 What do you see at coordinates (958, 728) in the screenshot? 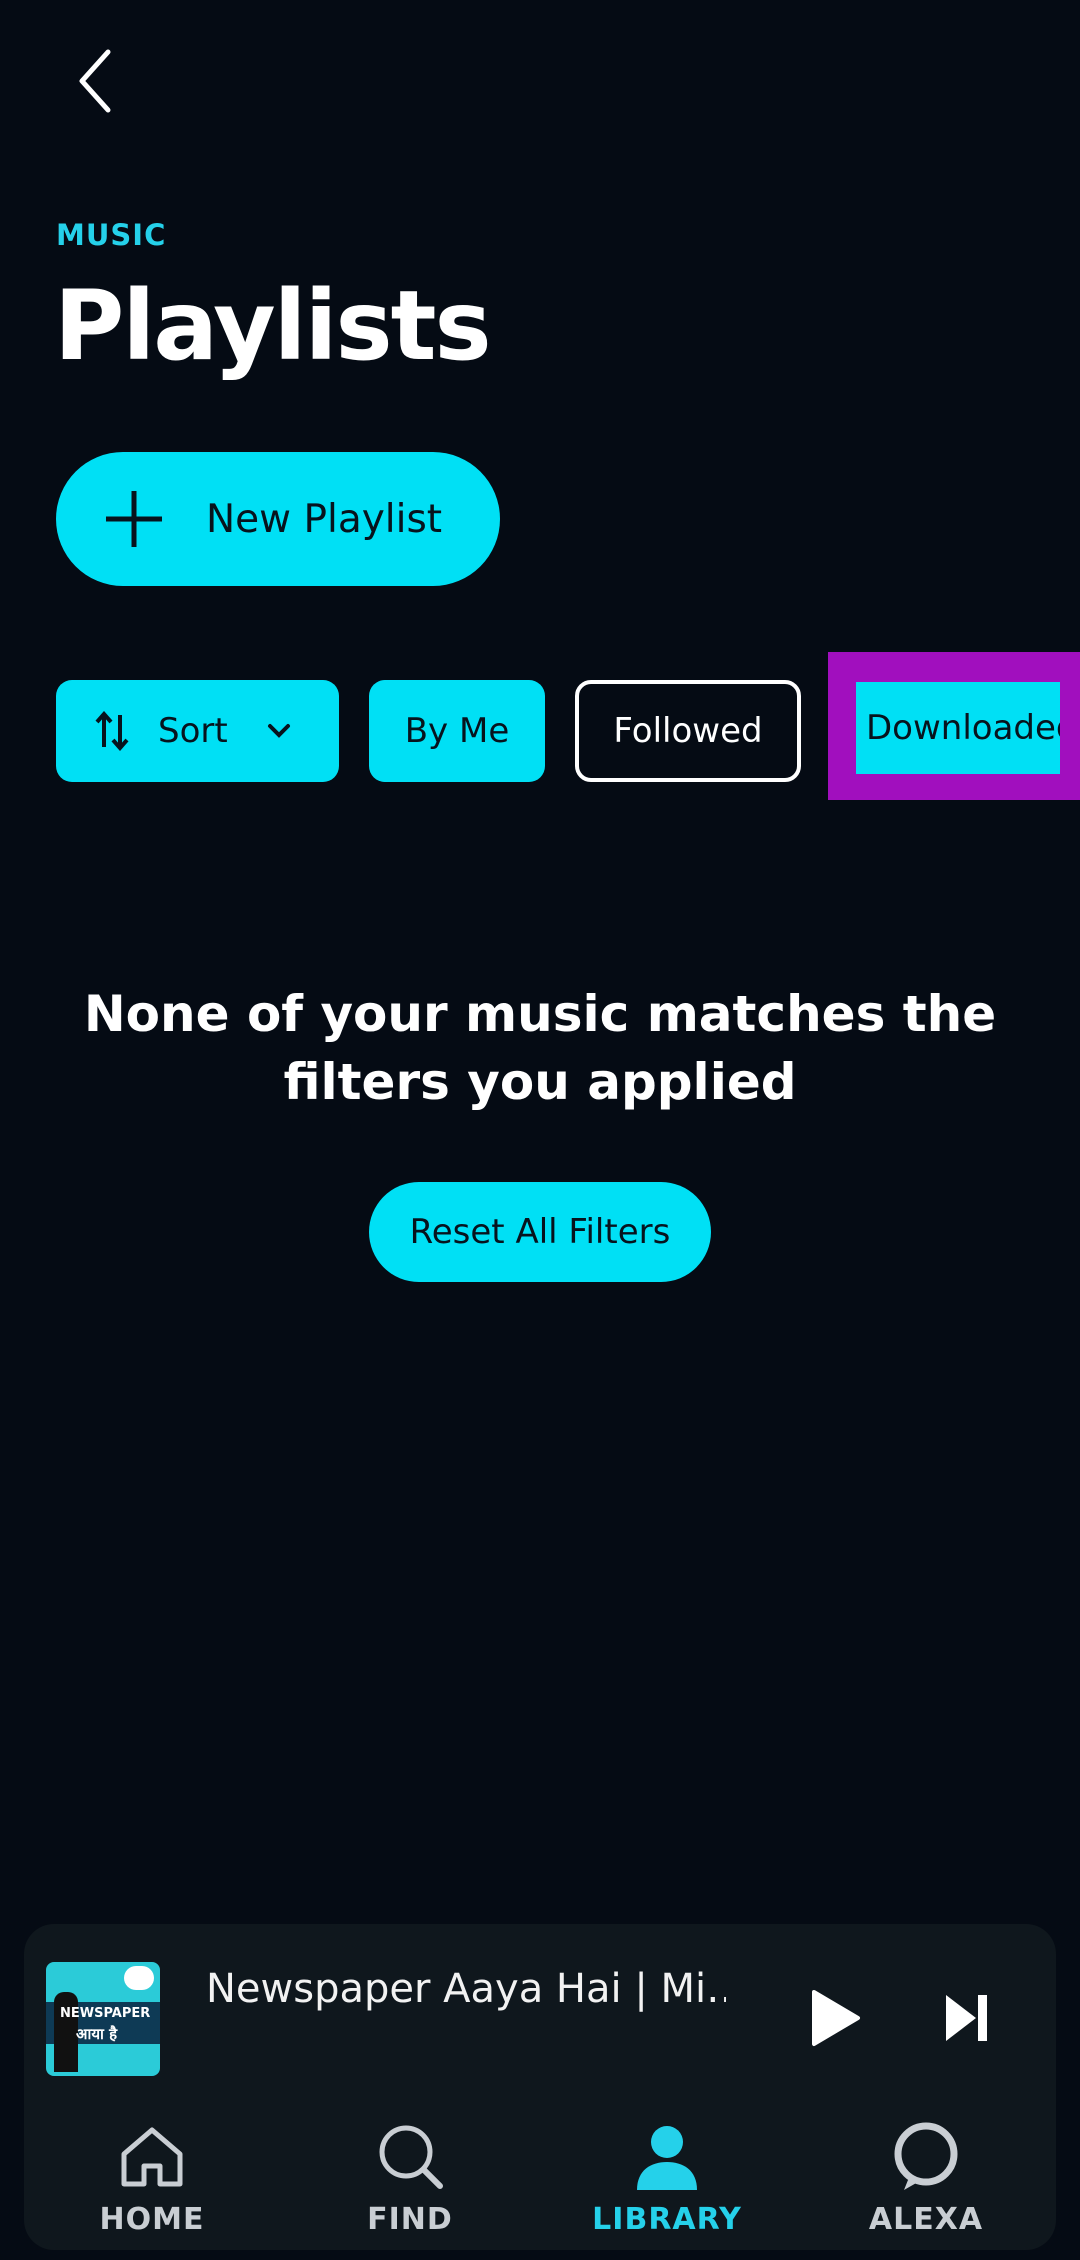
I see `downloaded-chip: Downloaded` at bounding box center [958, 728].